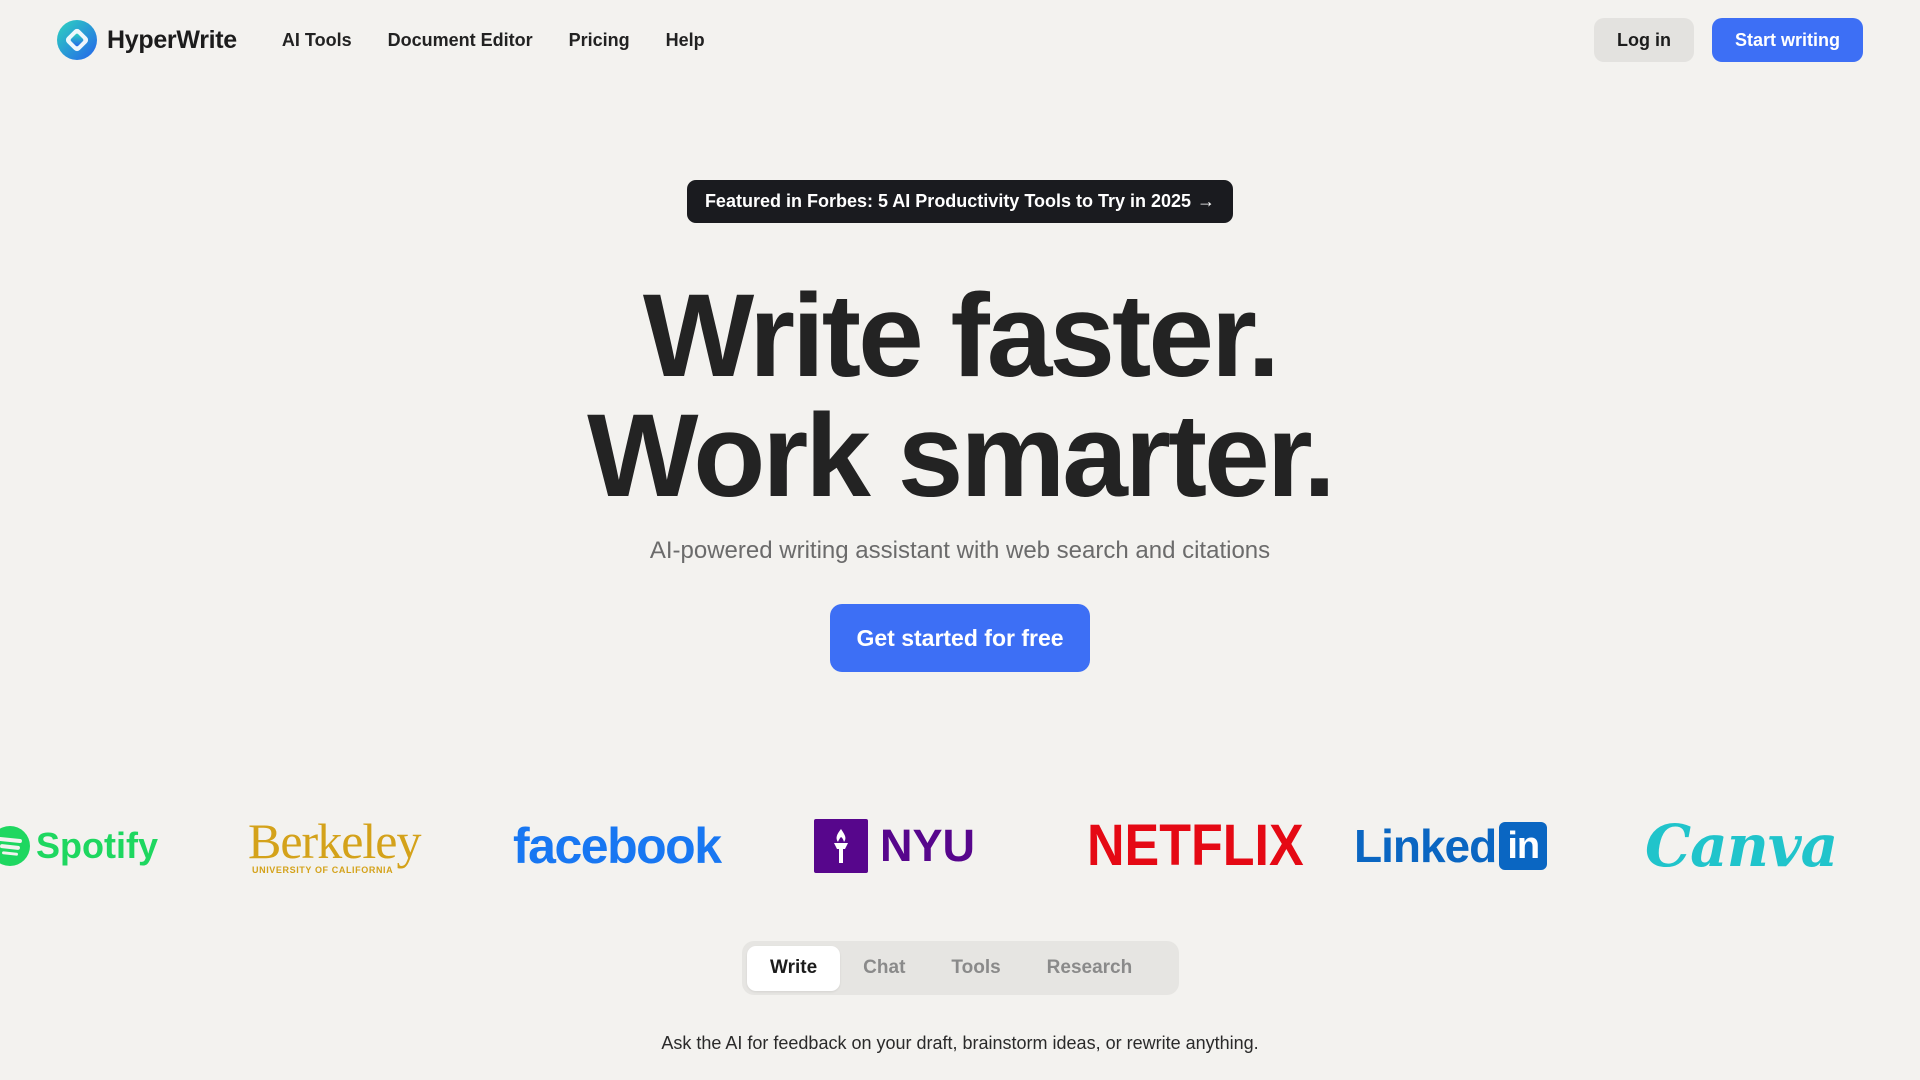 This screenshot has width=1920, height=1080. I want to click on linkedin-wordmark: Linked, so click(1425, 846).